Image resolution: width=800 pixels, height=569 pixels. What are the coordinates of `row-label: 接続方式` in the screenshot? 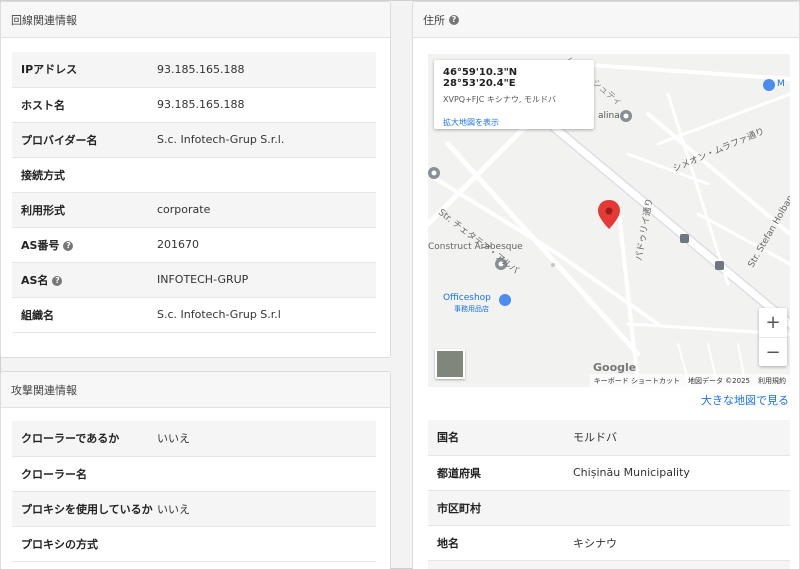 It's located at (43, 175).